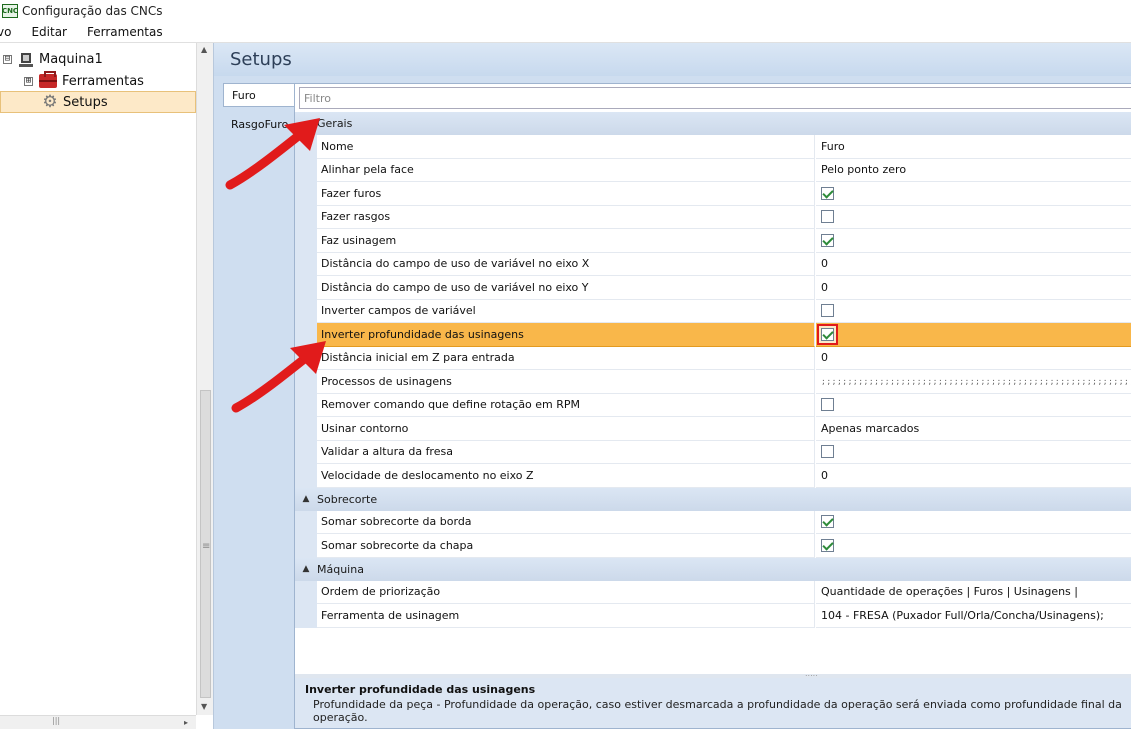  I want to click on checkbox-validar-altura, so click(827, 452).